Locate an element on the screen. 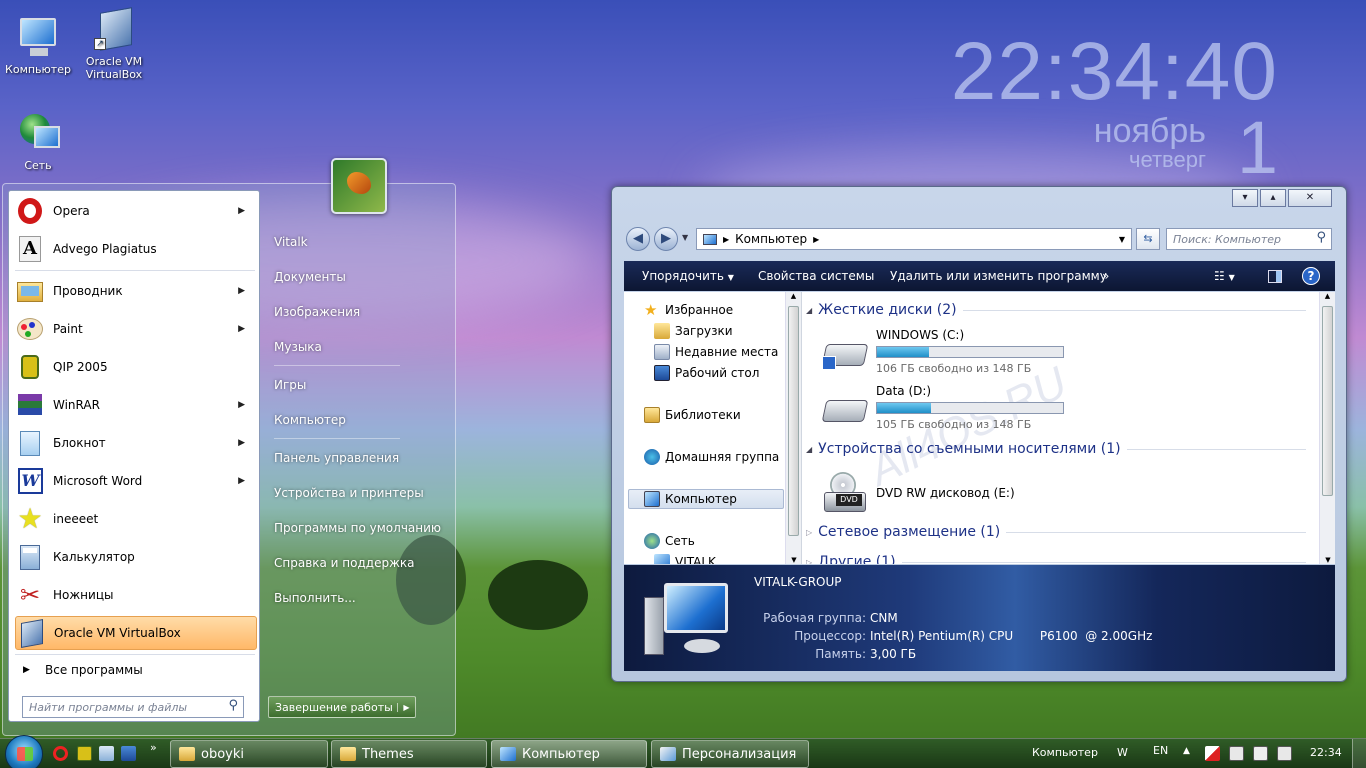  clock-gadget: 22:34:40 ноябрь четверг 1 is located at coordinates (1114, 109).